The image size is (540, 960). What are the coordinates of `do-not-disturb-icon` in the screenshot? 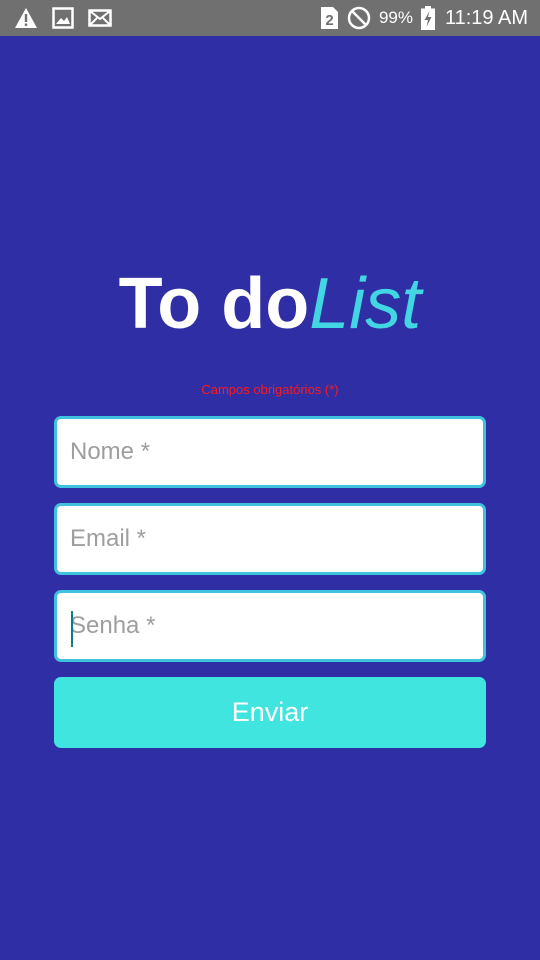 It's located at (359, 18).